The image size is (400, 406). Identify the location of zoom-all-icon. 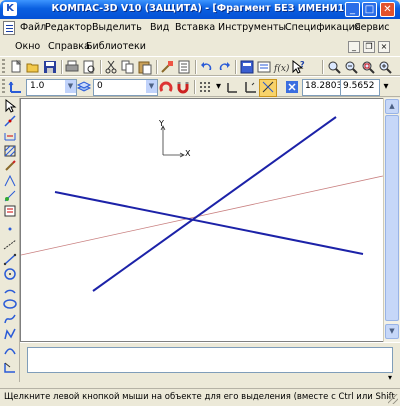
(385, 67).